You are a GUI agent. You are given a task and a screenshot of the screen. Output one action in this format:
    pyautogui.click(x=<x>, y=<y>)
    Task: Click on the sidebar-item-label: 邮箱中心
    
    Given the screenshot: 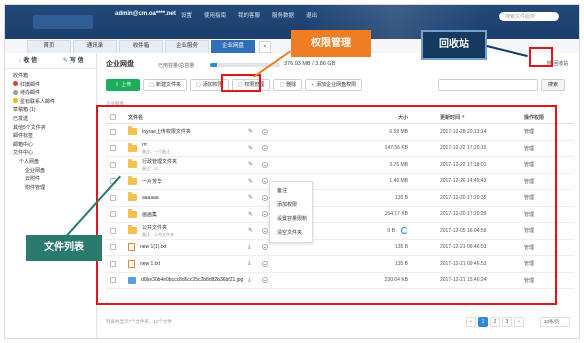 What is the action you would take?
    pyautogui.click(x=23, y=144)
    